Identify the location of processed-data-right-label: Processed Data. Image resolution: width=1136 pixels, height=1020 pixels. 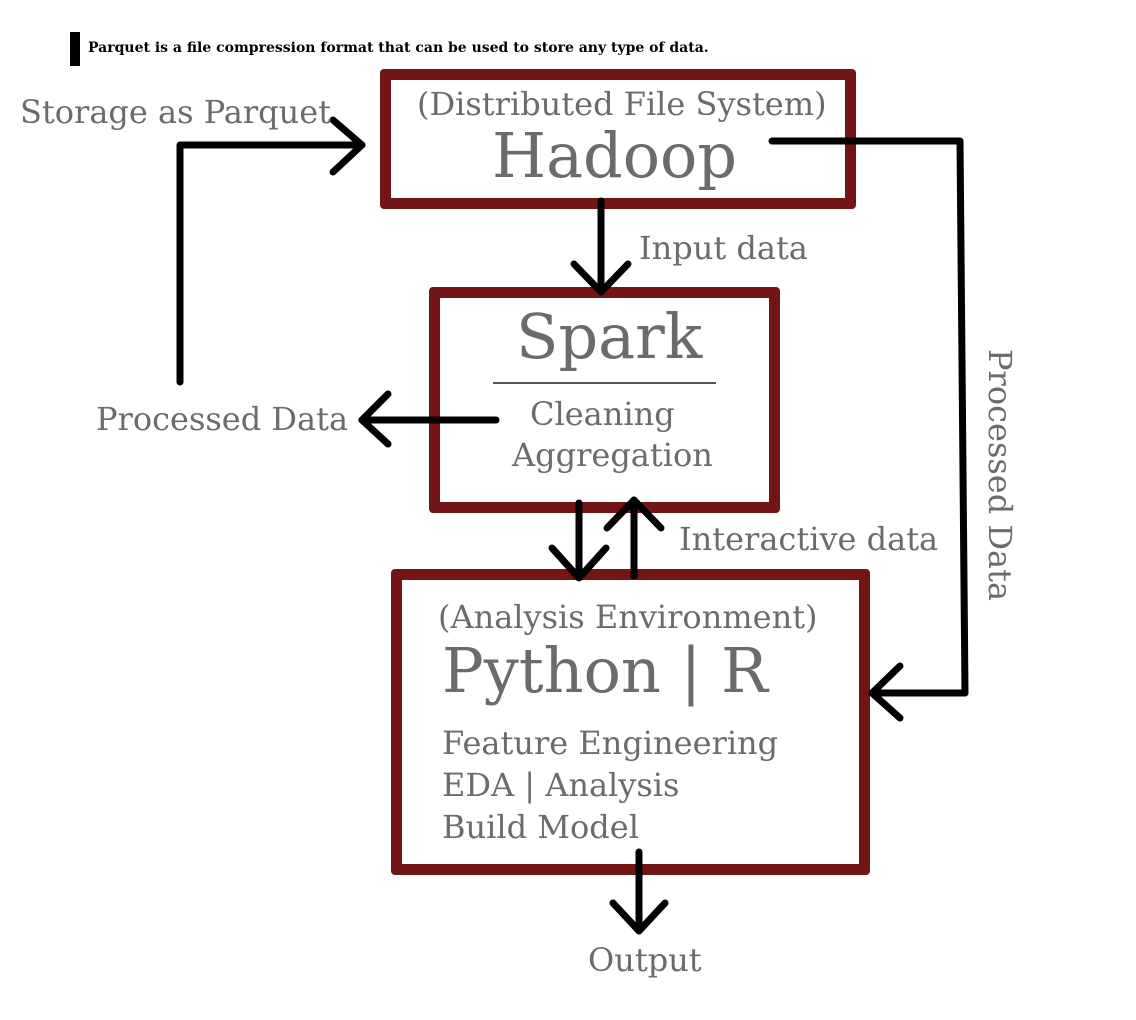
(1000, 475).